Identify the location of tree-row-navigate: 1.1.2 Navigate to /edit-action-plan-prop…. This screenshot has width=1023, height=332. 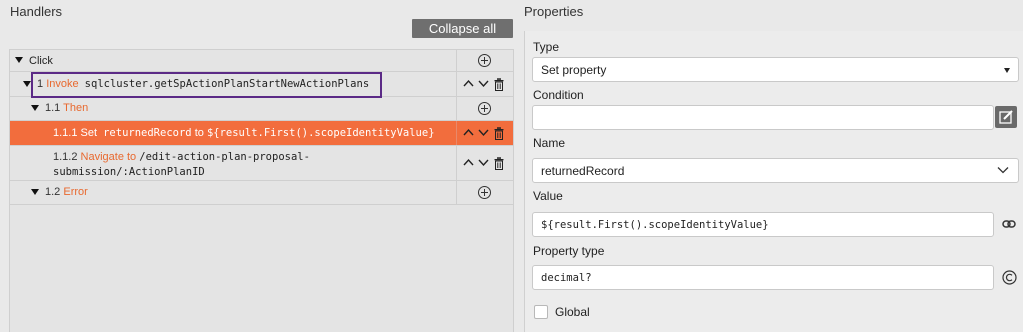
(261, 163).